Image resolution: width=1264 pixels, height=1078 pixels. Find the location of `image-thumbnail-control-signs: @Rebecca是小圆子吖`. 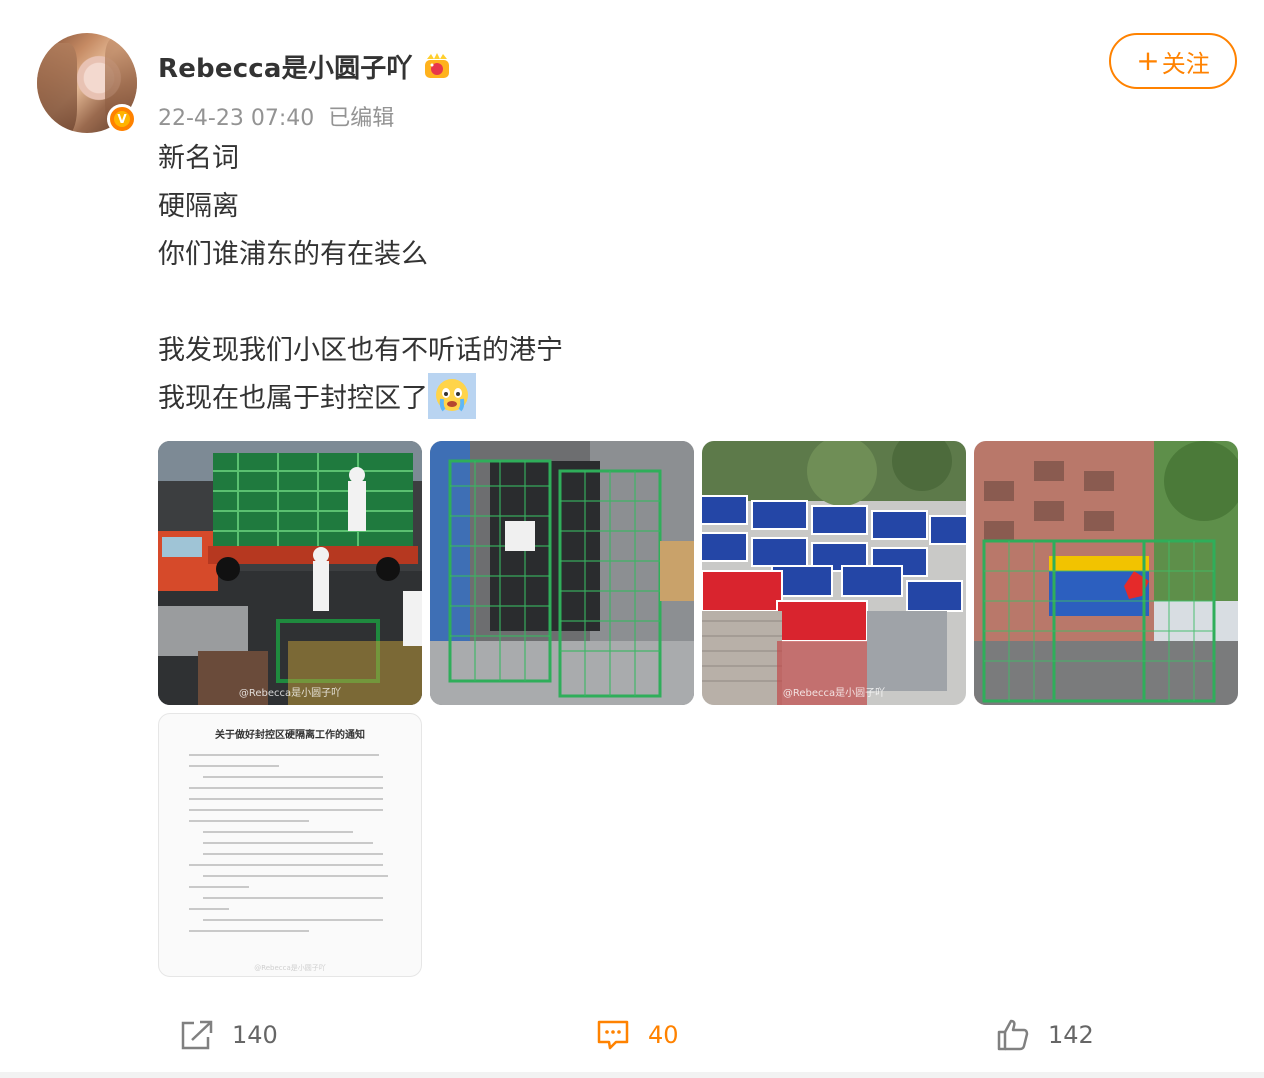

image-thumbnail-control-signs: @Rebecca是小圆子吖 is located at coordinates (834, 573).